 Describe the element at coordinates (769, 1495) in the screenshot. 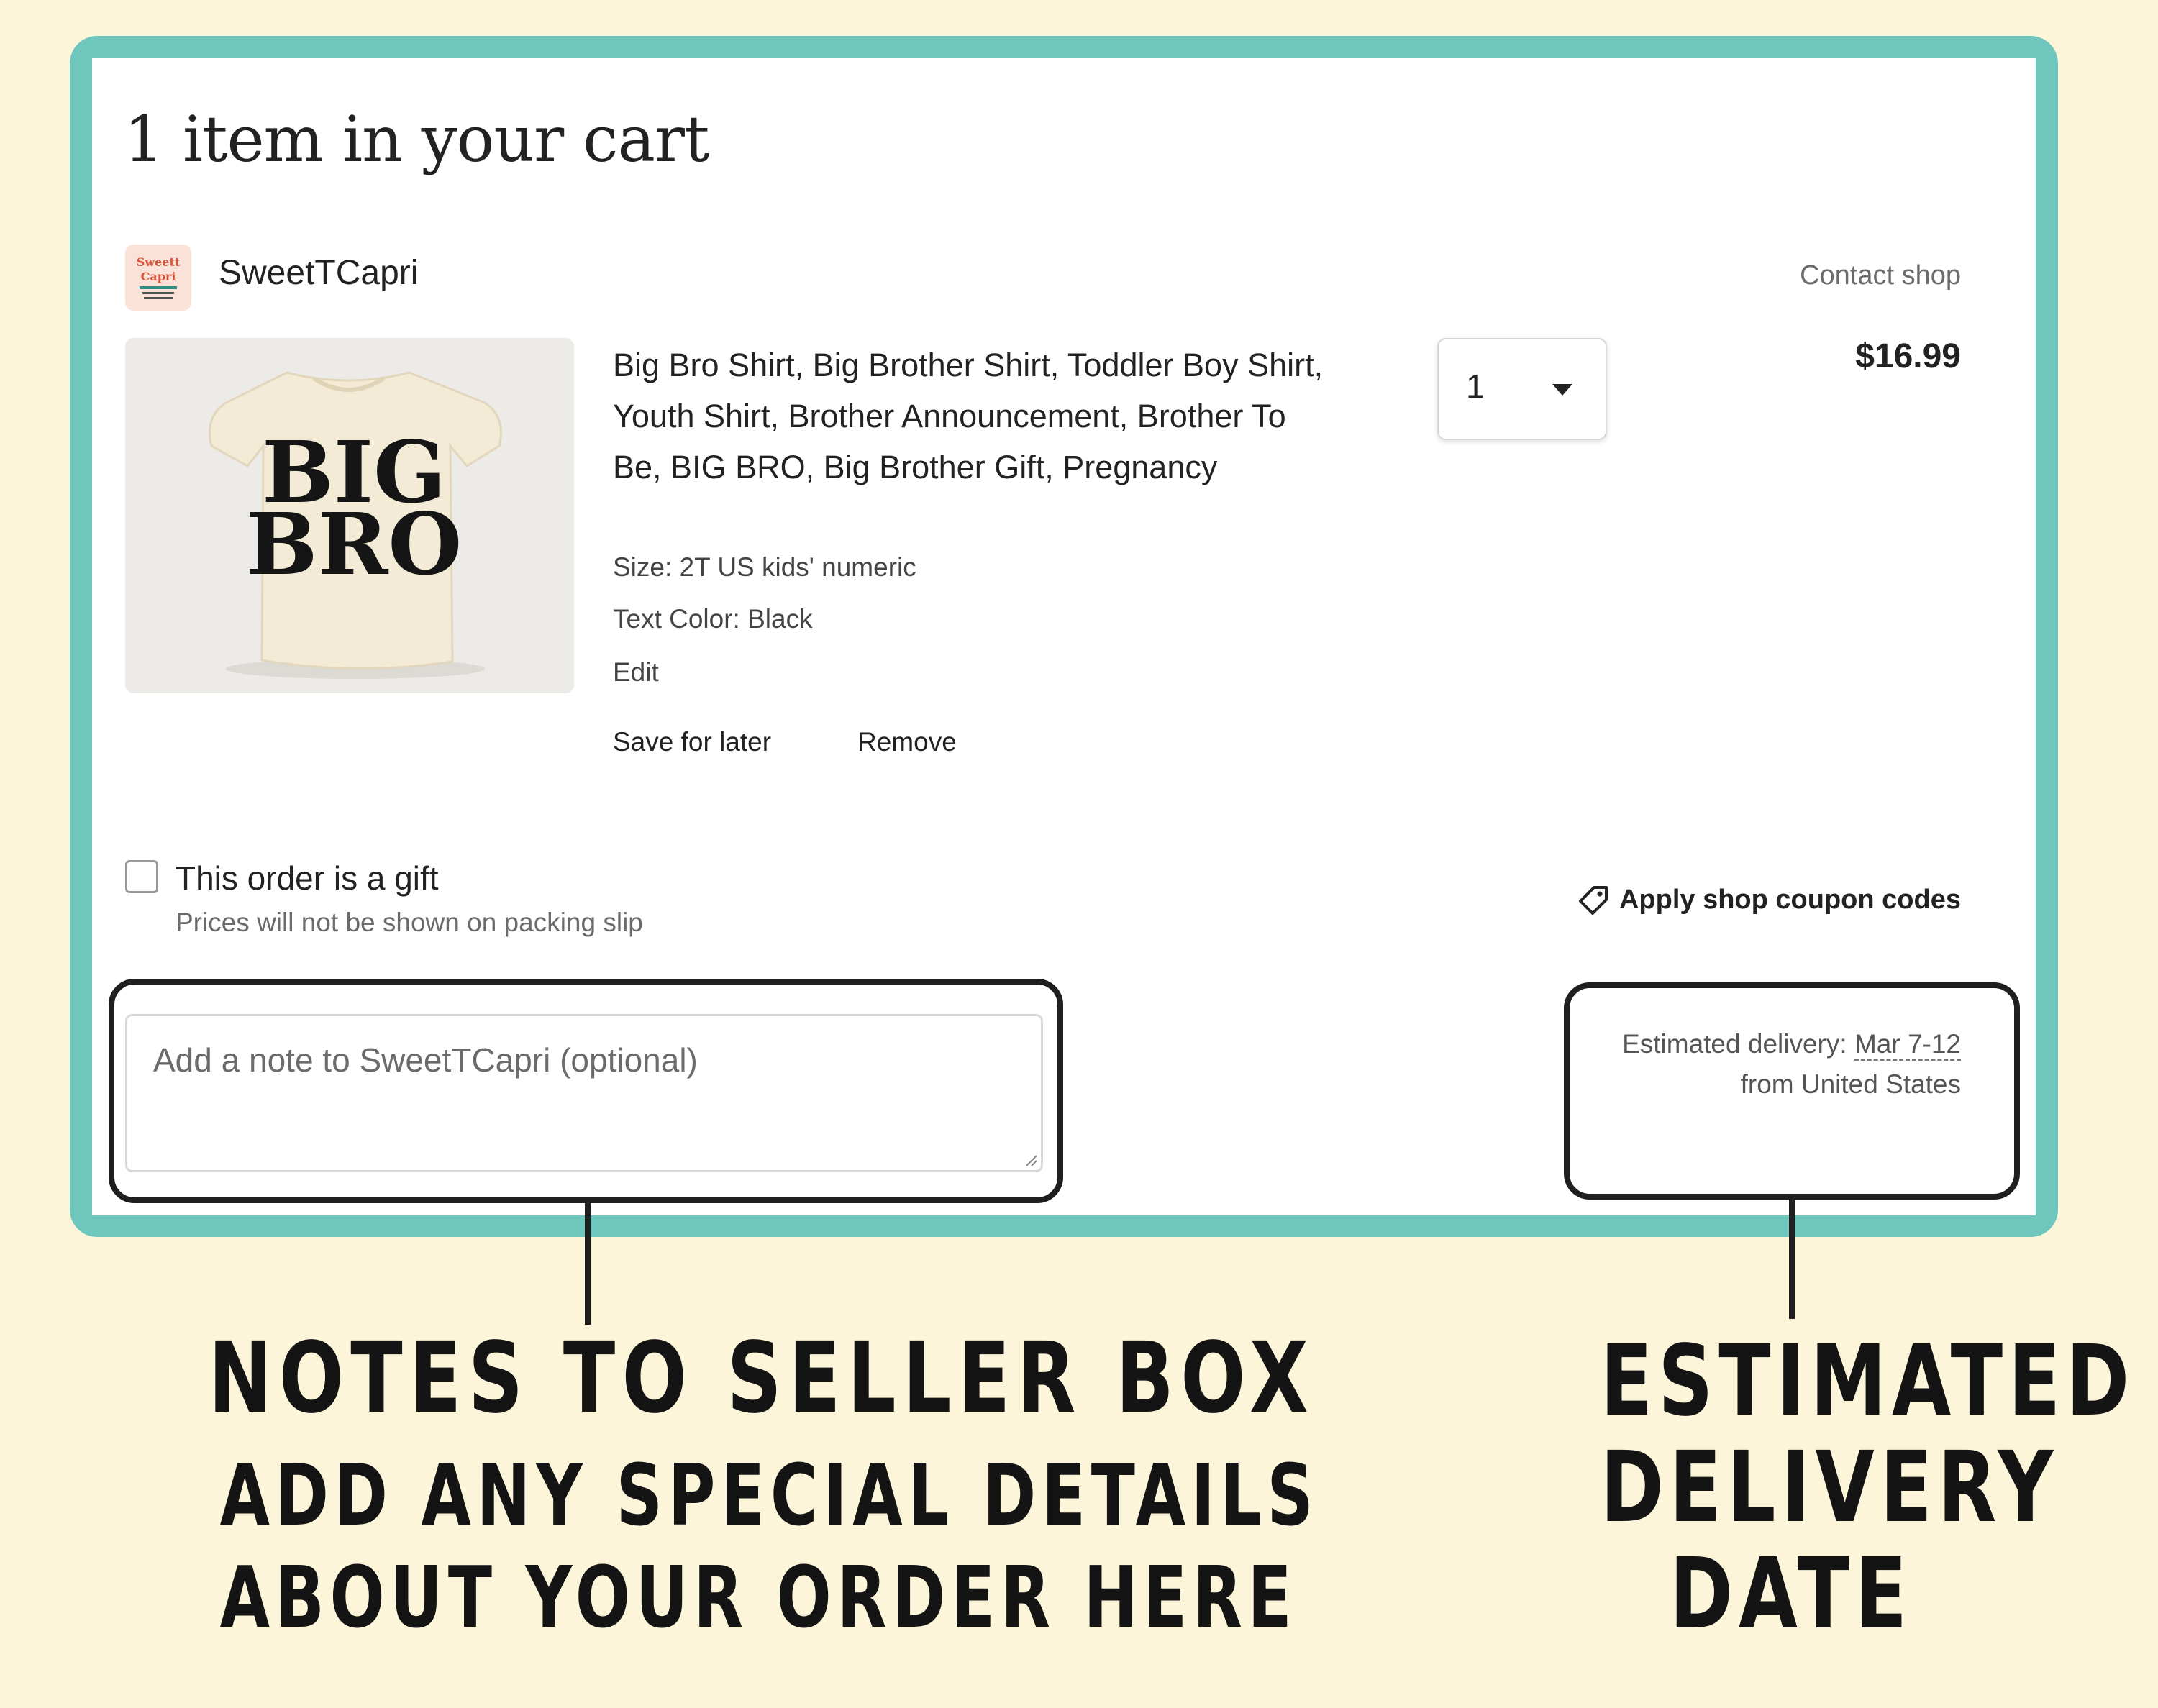

I see `notes-annotation-line1: ADD ANY SPECIAL DETAILS` at that location.